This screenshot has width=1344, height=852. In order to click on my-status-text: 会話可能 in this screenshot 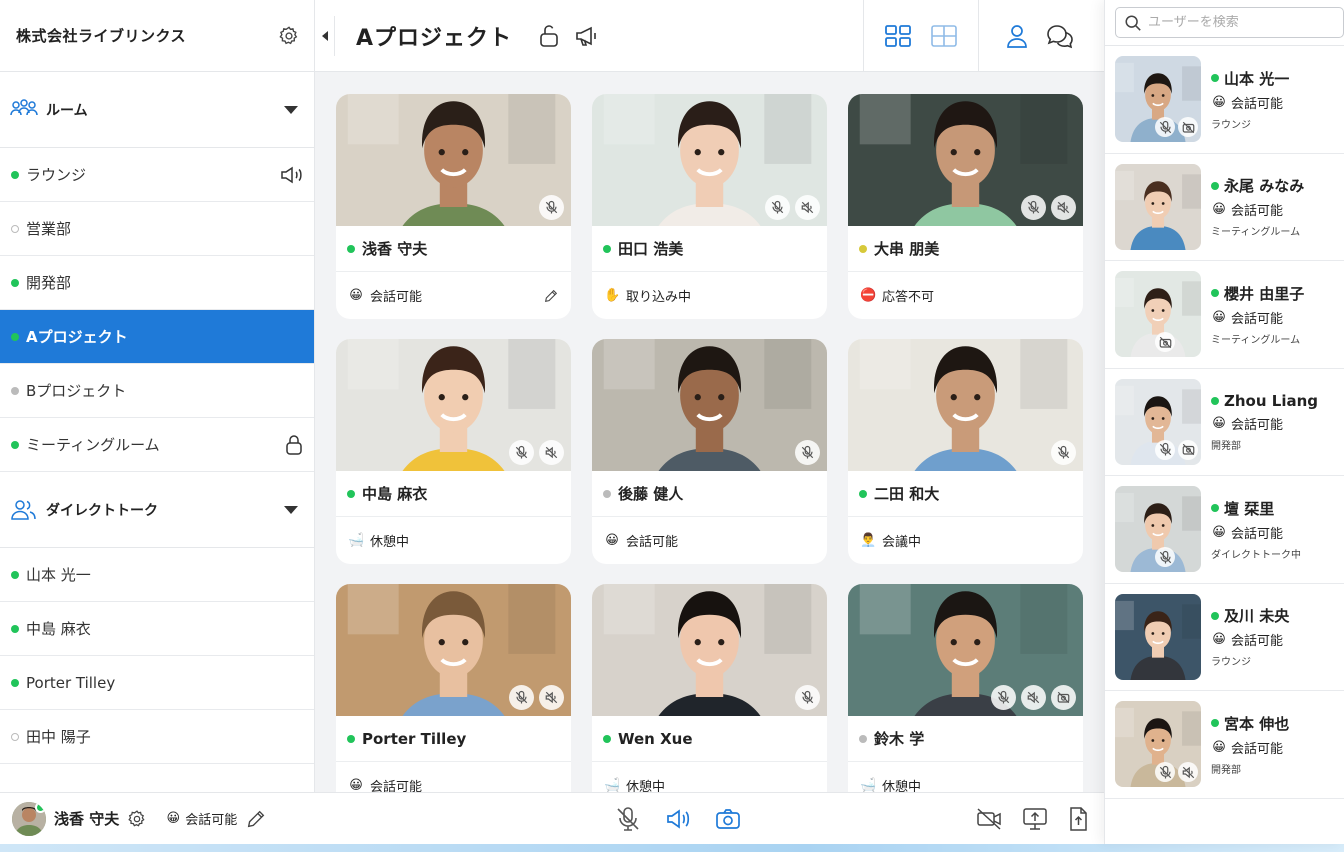, I will do `click(211, 820)`.